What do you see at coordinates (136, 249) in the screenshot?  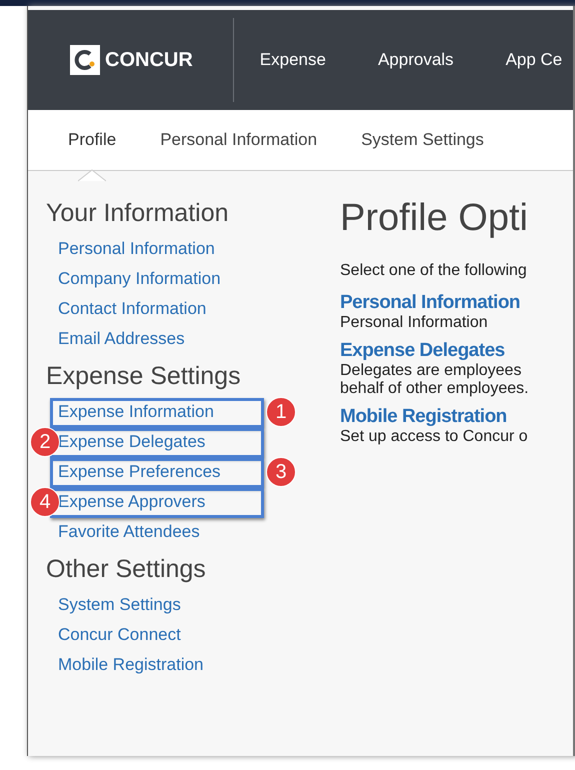 I see `sidebar-link: Personal Information` at bounding box center [136, 249].